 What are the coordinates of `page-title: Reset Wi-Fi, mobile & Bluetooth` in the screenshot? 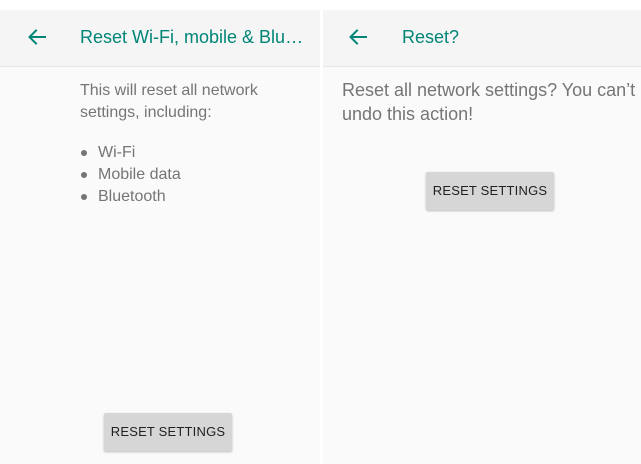 It's located at (194, 37).